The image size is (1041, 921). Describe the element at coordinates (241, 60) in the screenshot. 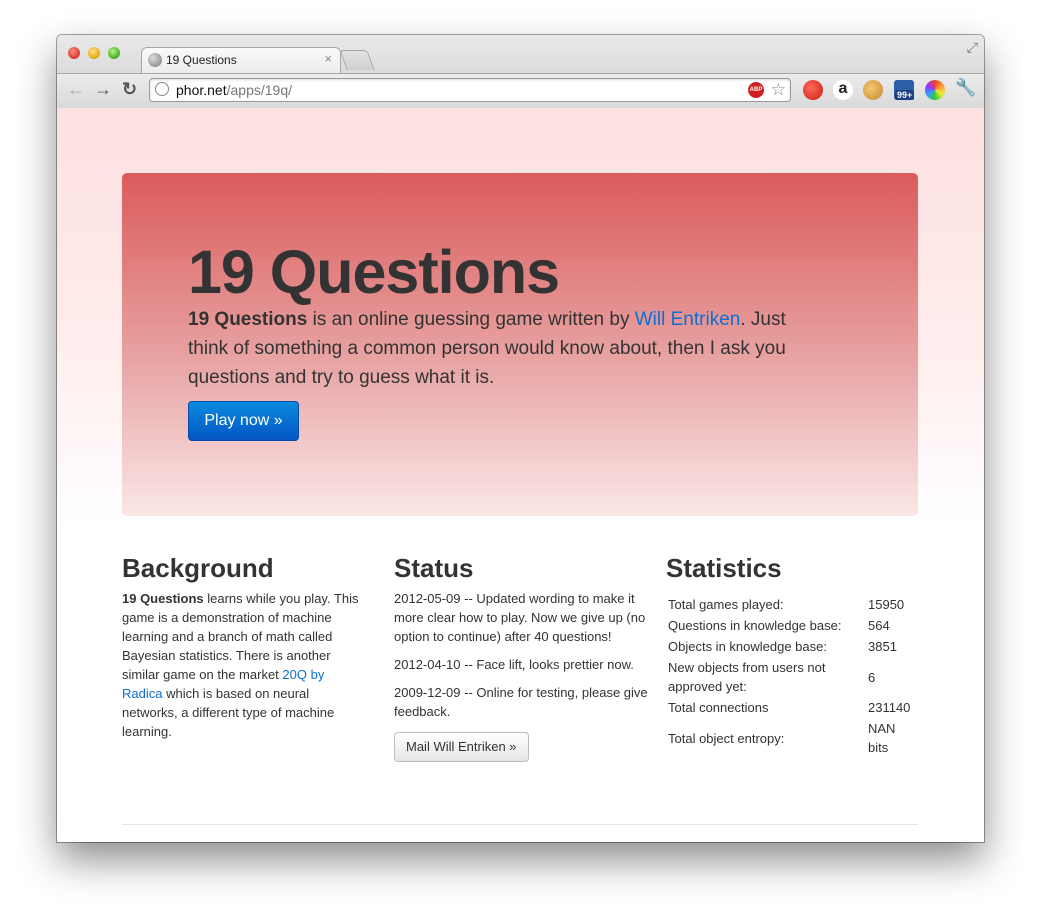

I see `browser-tab: 19 Questions ×` at that location.